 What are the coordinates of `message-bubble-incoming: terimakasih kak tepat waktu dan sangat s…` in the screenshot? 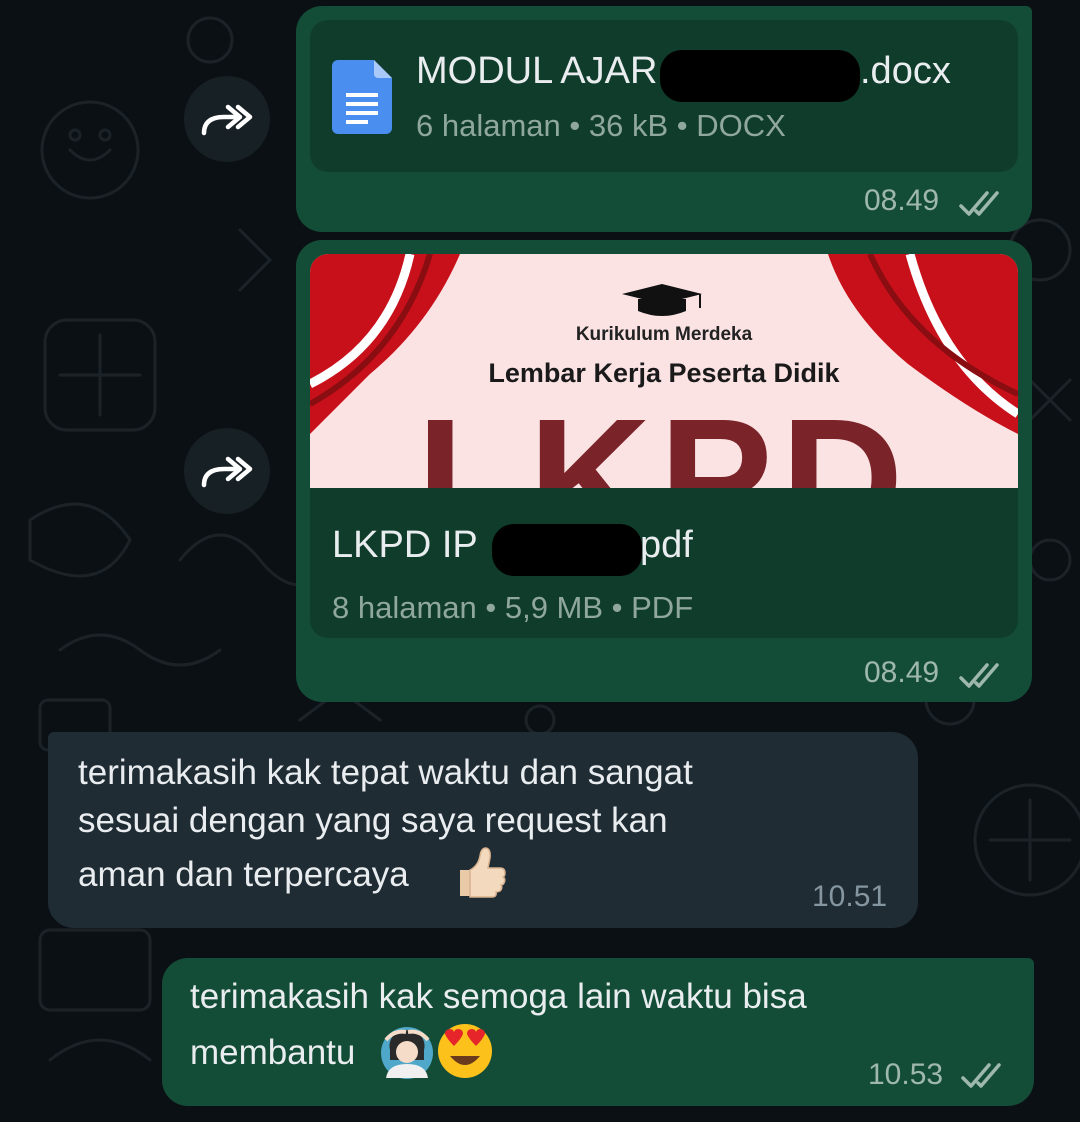 It's located at (483, 830).